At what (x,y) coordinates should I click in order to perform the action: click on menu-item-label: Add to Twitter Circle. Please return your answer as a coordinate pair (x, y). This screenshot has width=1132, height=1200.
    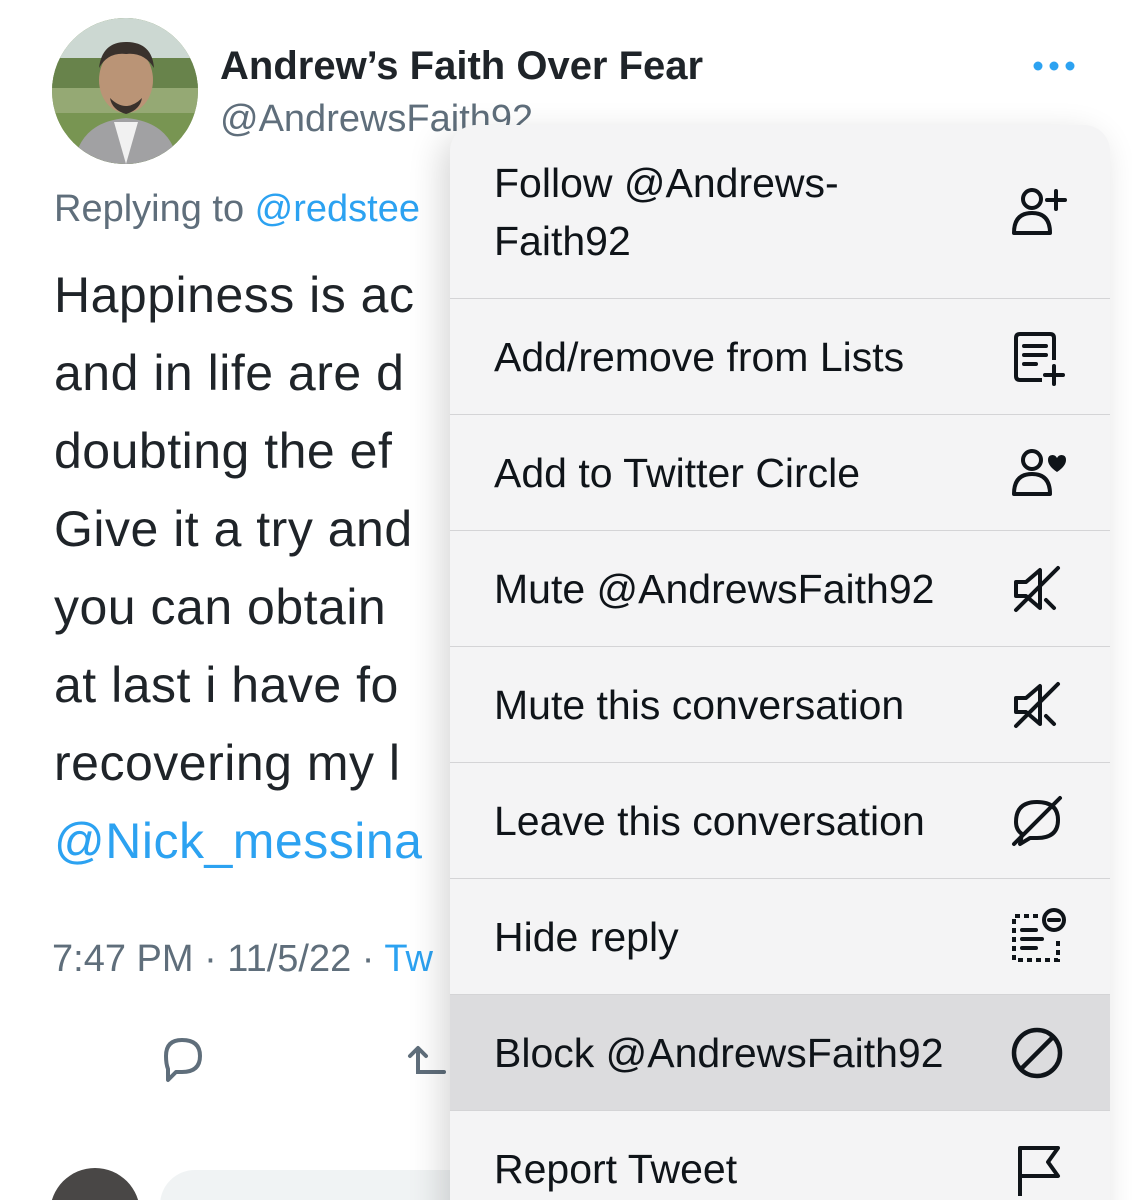
    Looking at the image, I should click on (677, 472).